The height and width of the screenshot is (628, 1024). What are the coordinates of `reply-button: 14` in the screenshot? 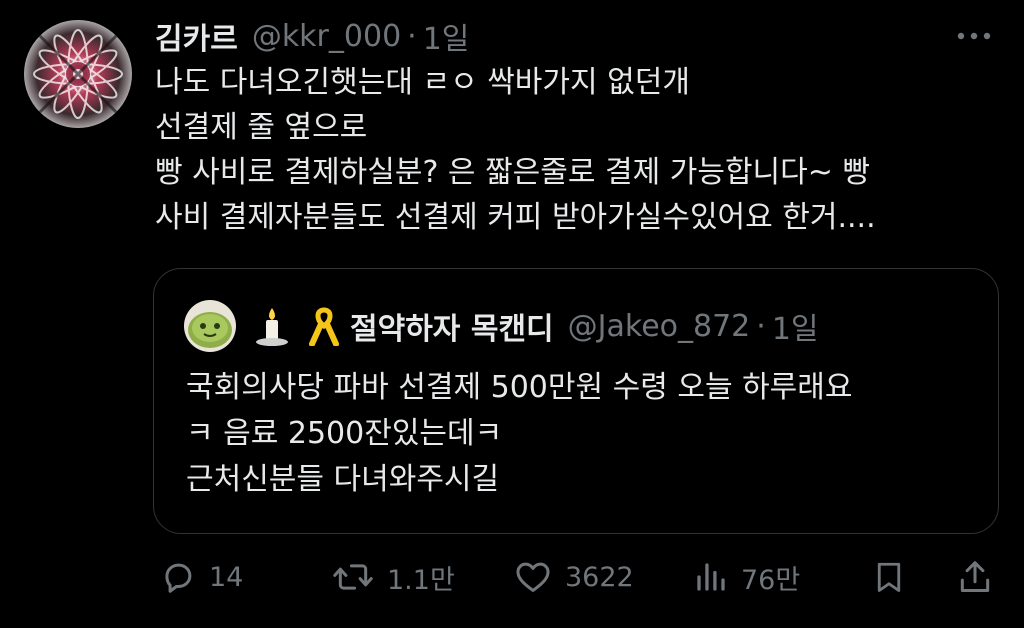 It's located at (201, 577).